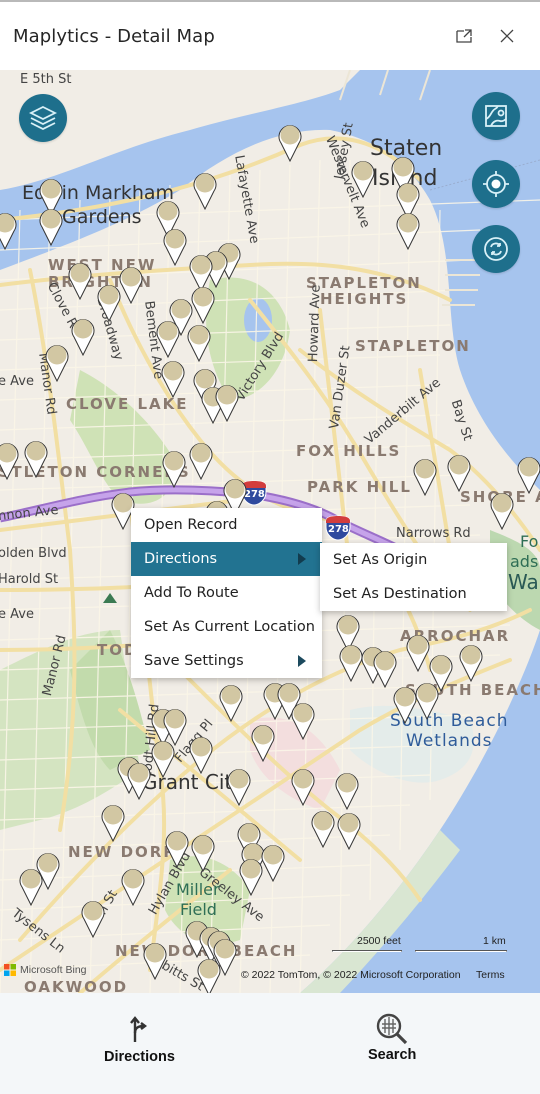 This screenshot has height=1094, width=540. I want to click on menu-item-add-to-route: Add To Route, so click(226, 593).